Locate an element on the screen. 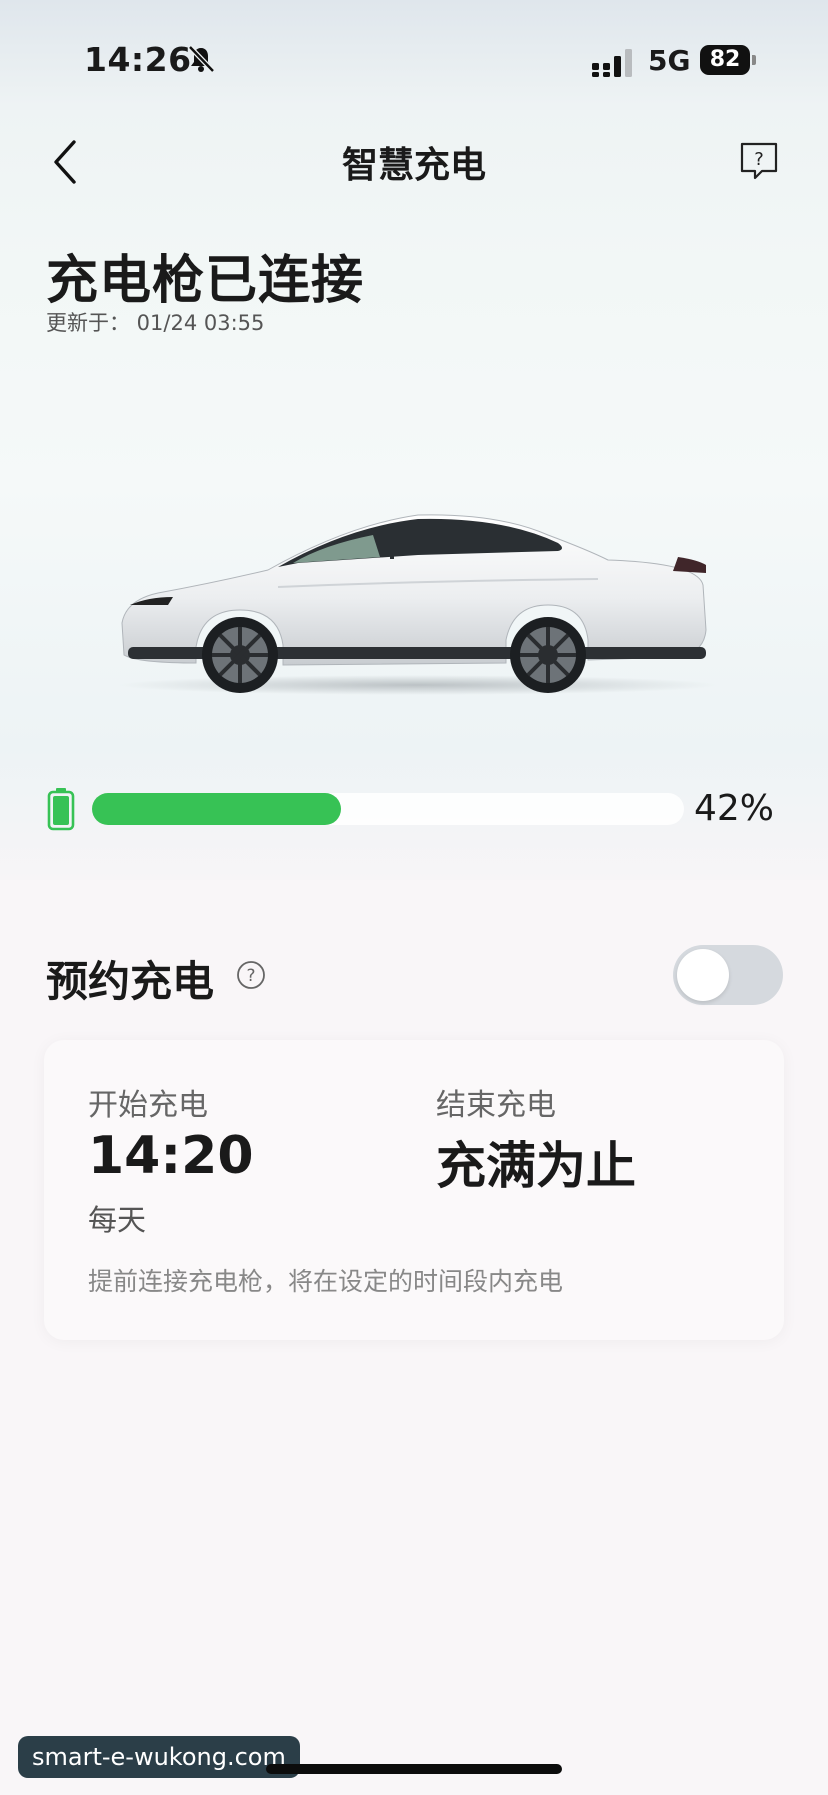 The image size is (828, 1795). status-time: 14:26 is located at coordinates (138, 59).